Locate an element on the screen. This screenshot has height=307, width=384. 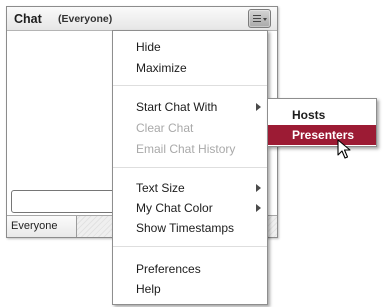
menu-item-email-chat-history: Email Chat History is located at coordinates (186, 149).